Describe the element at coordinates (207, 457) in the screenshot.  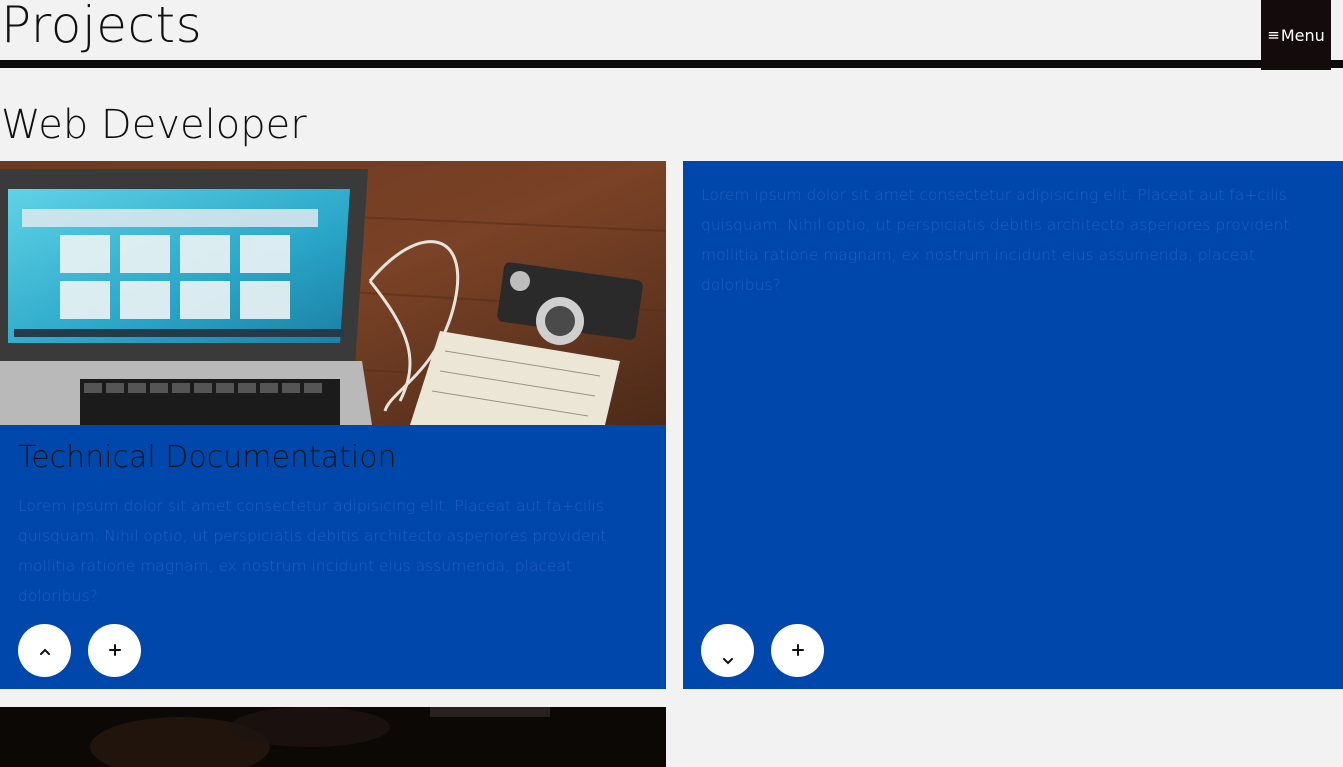
I see `card-title: Technical Documentation` at that location.